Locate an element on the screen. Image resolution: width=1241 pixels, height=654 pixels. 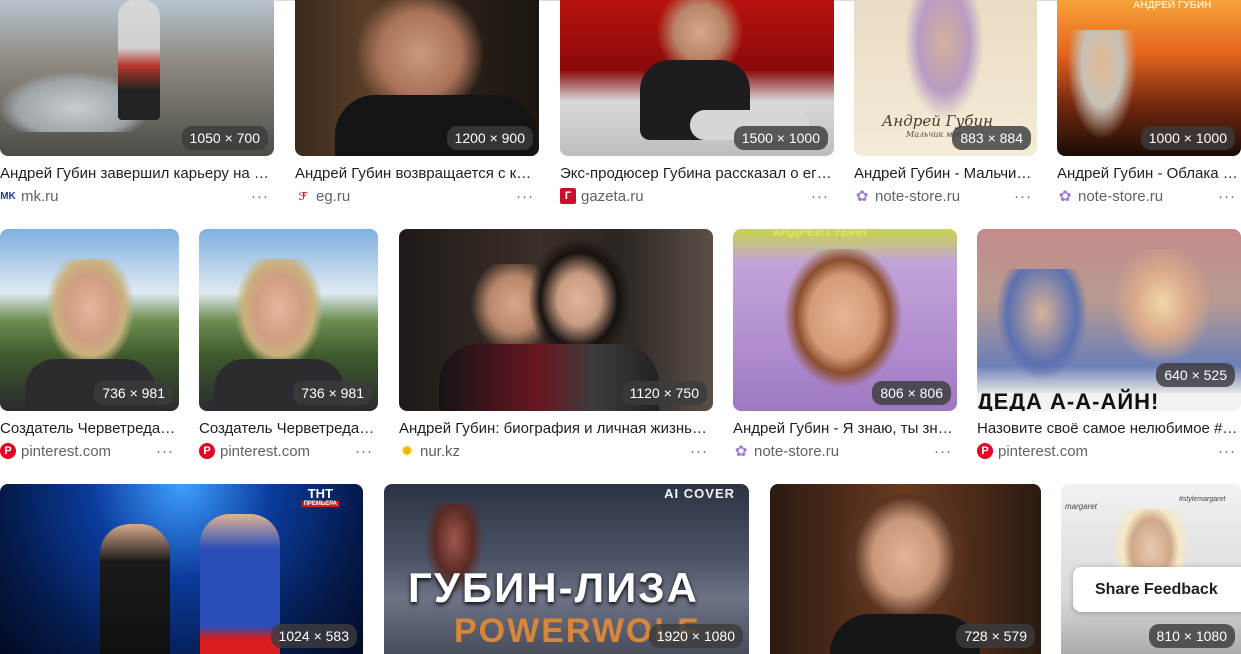
mk-favicon: MK is located at coordinates (8, 196).